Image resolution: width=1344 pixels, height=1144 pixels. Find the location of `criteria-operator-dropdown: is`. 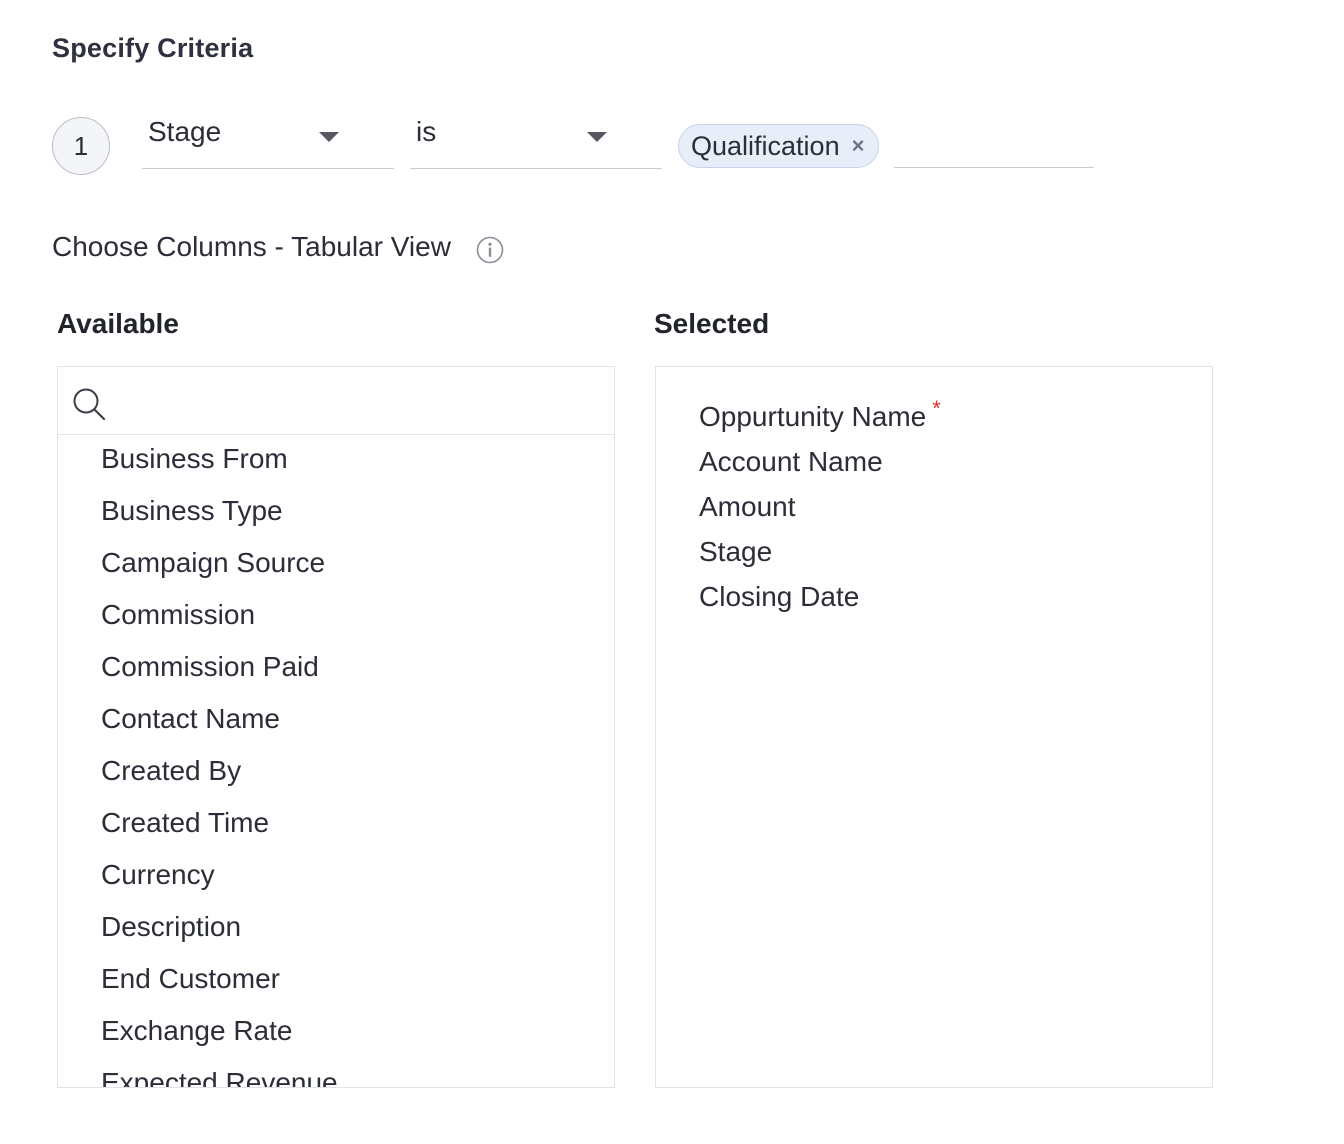

criteria-operator-dropdown: is is located at coordinates (536, 138).